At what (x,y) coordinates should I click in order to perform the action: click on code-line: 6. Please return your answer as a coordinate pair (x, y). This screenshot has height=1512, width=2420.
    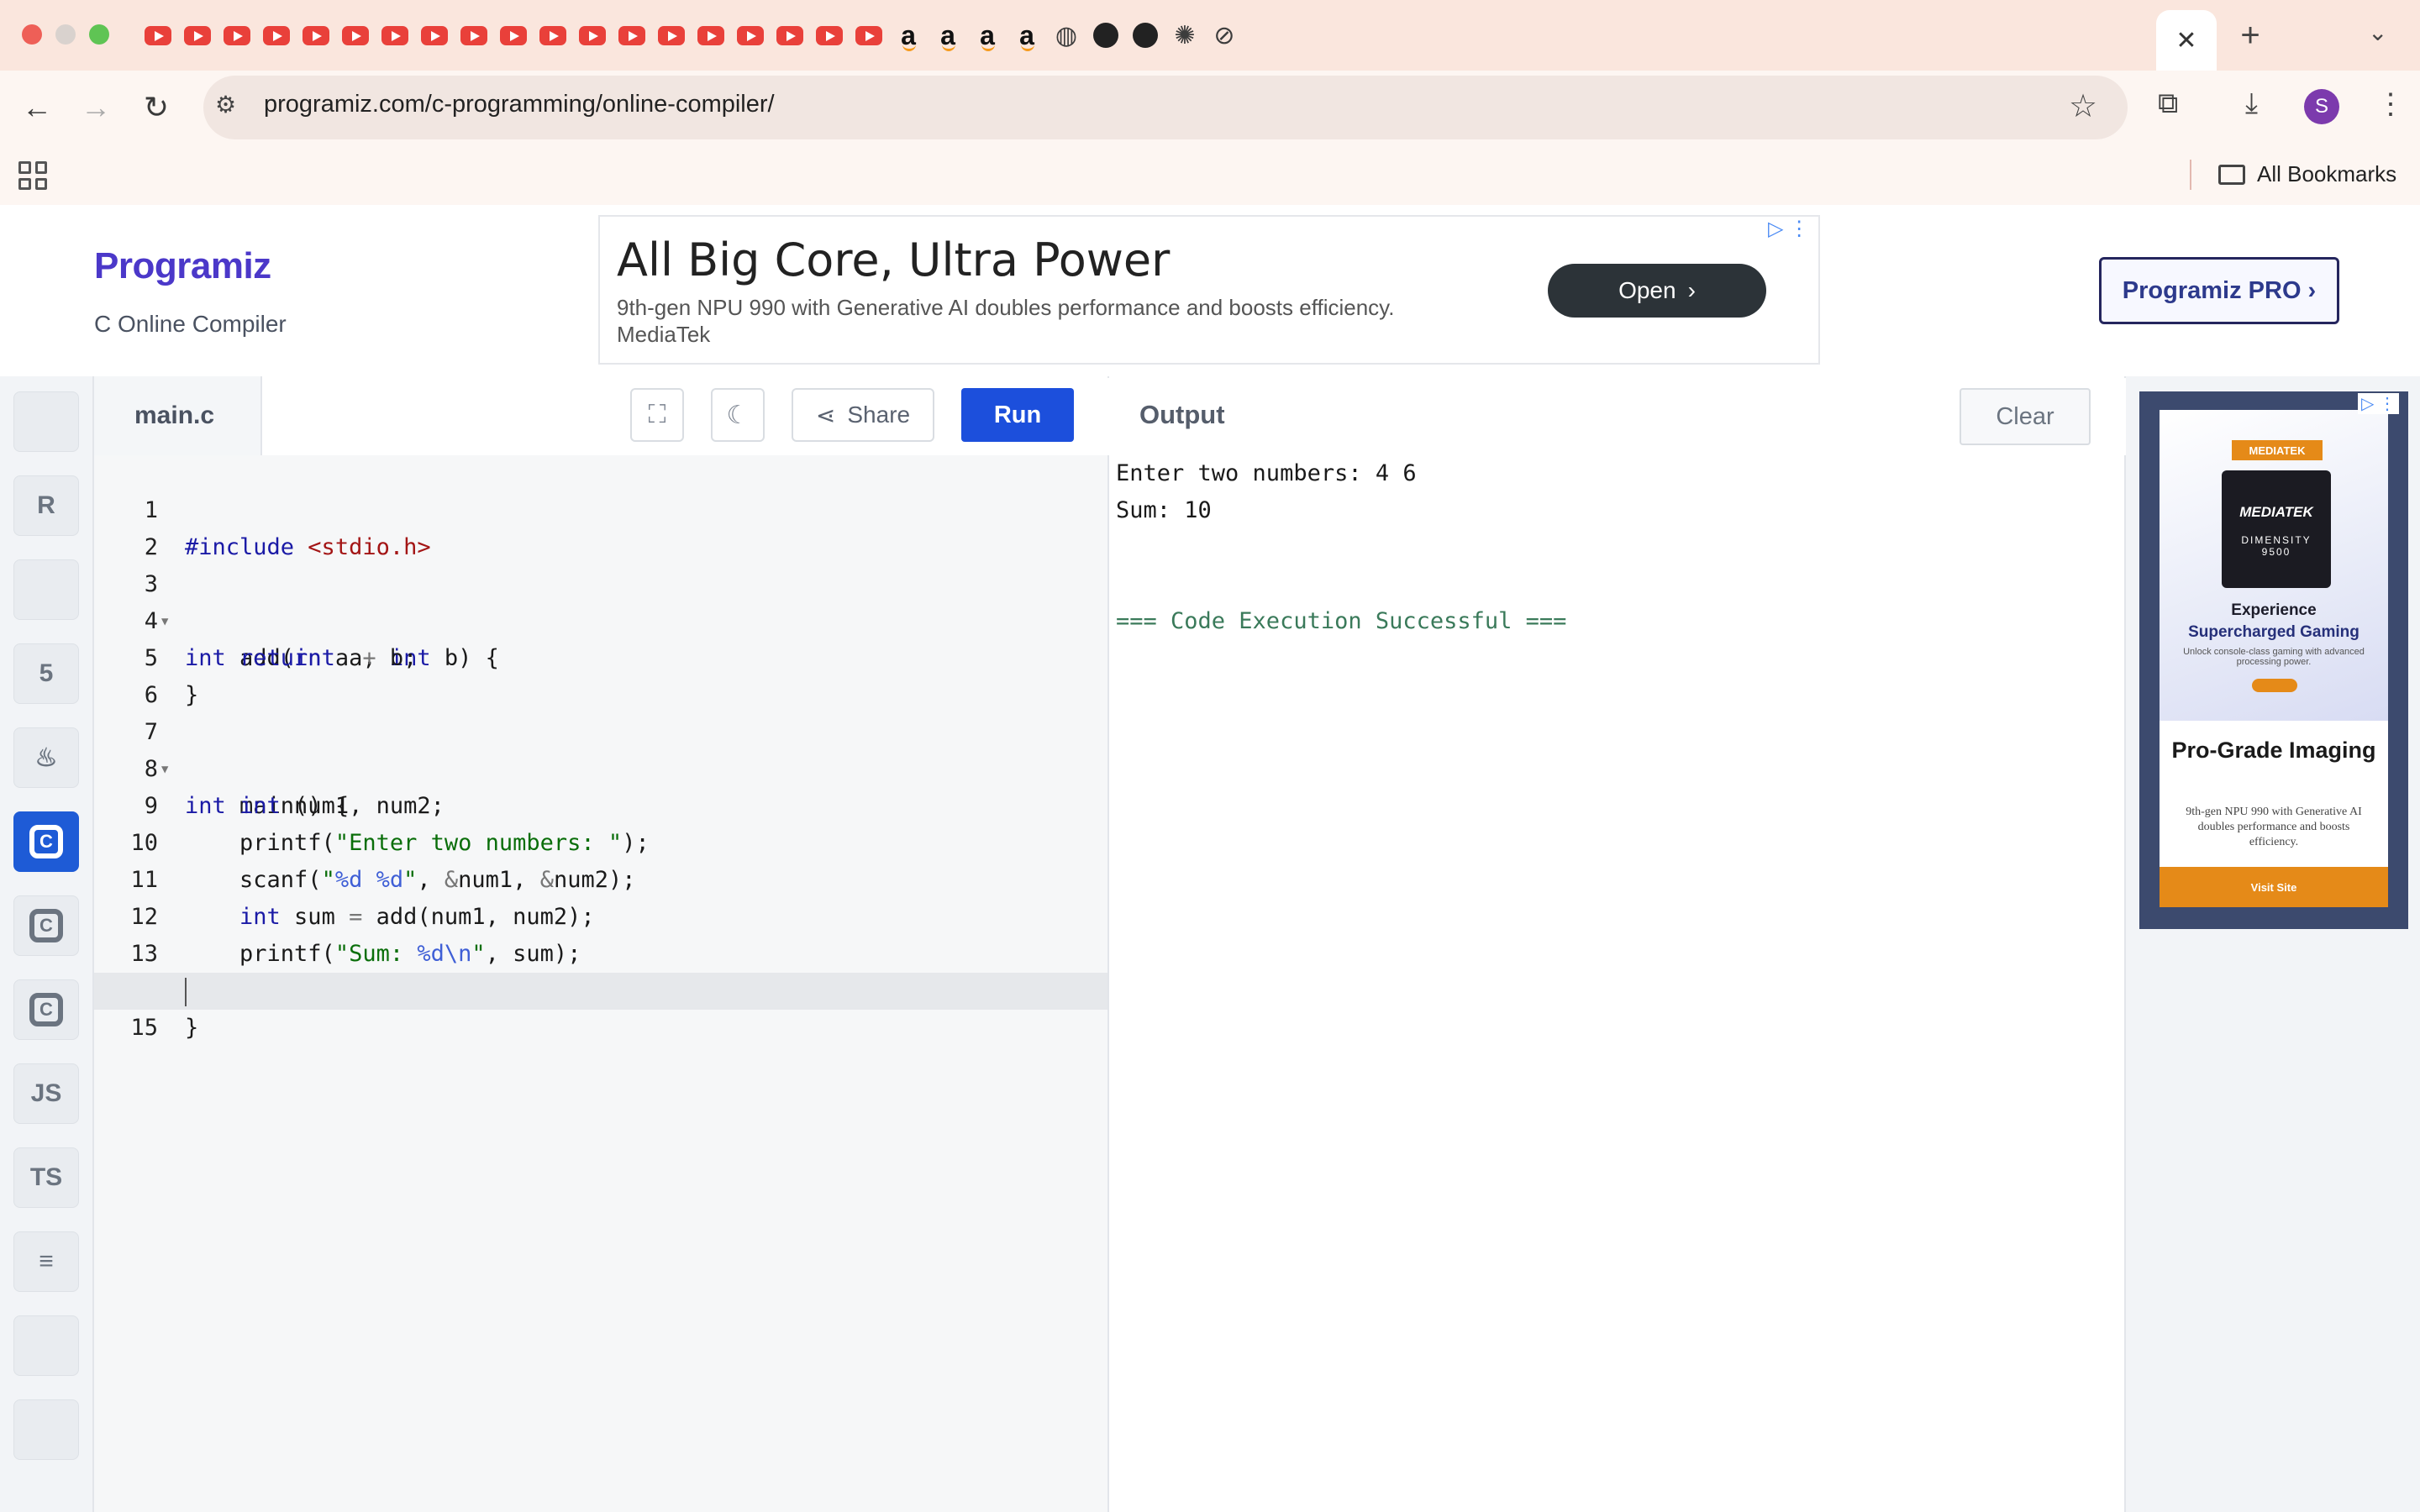
    Looking at the image, I should click on (600, 674).